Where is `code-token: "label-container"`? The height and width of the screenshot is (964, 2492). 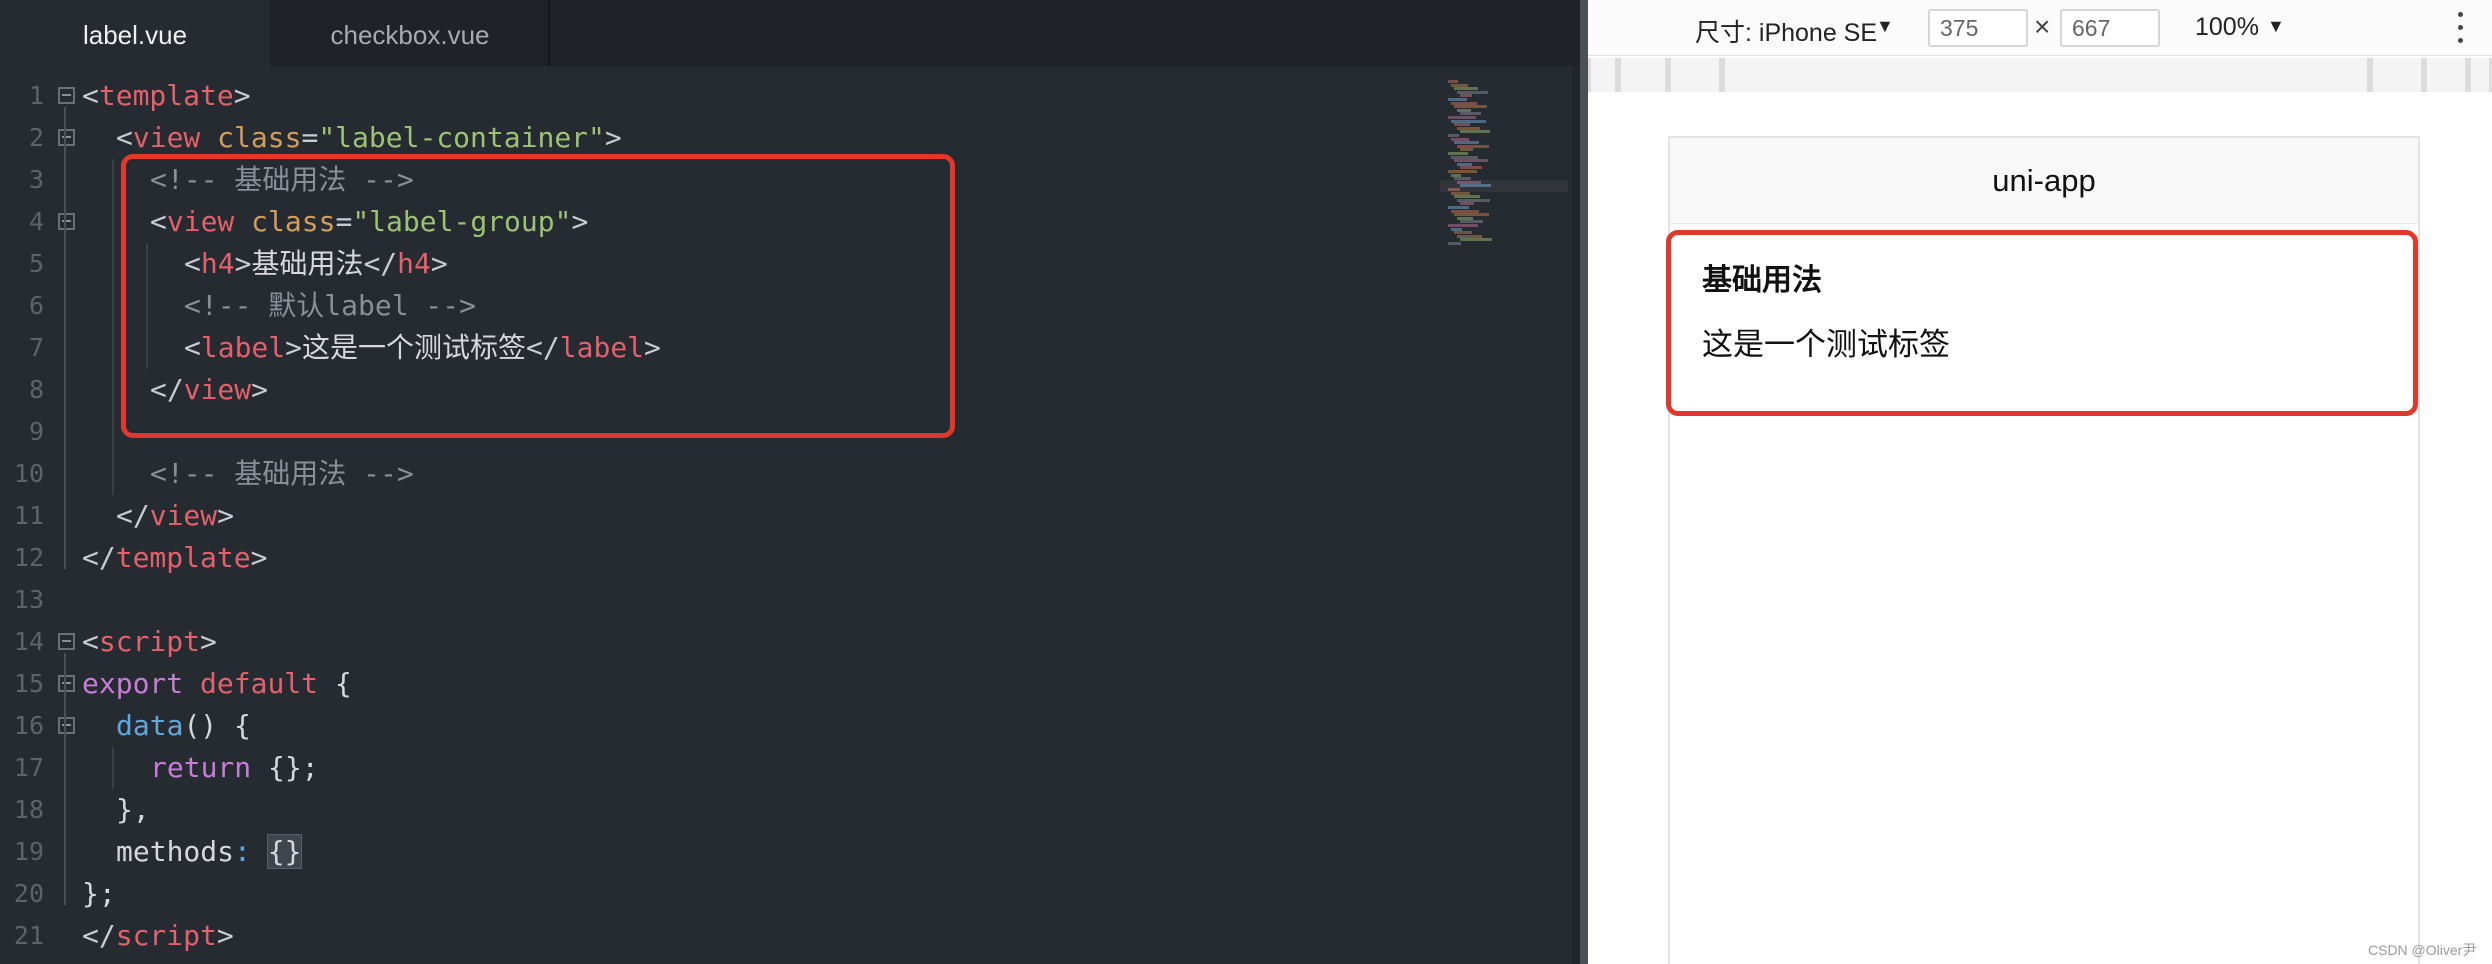
code-token: "label-container" is located at coordinates (461, 137).